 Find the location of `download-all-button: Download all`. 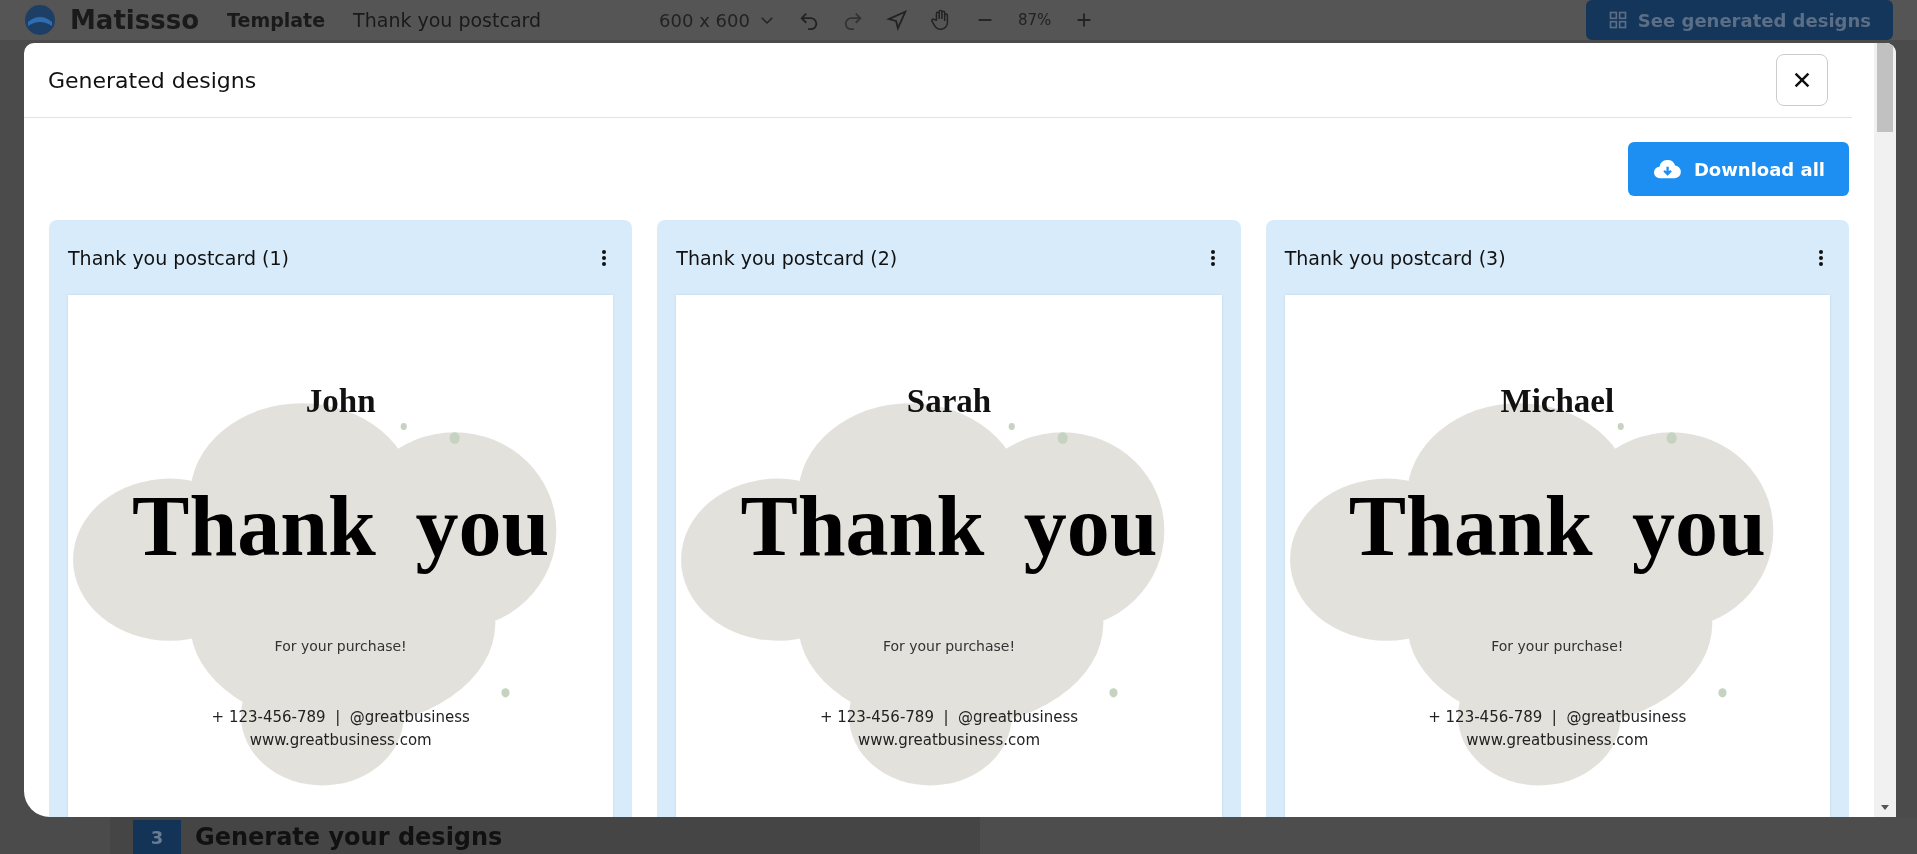

download-all-button: Download all is located at coordinates (1738, 169).